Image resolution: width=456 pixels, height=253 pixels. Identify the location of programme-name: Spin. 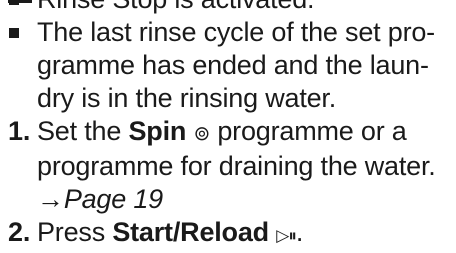
(157, 131).